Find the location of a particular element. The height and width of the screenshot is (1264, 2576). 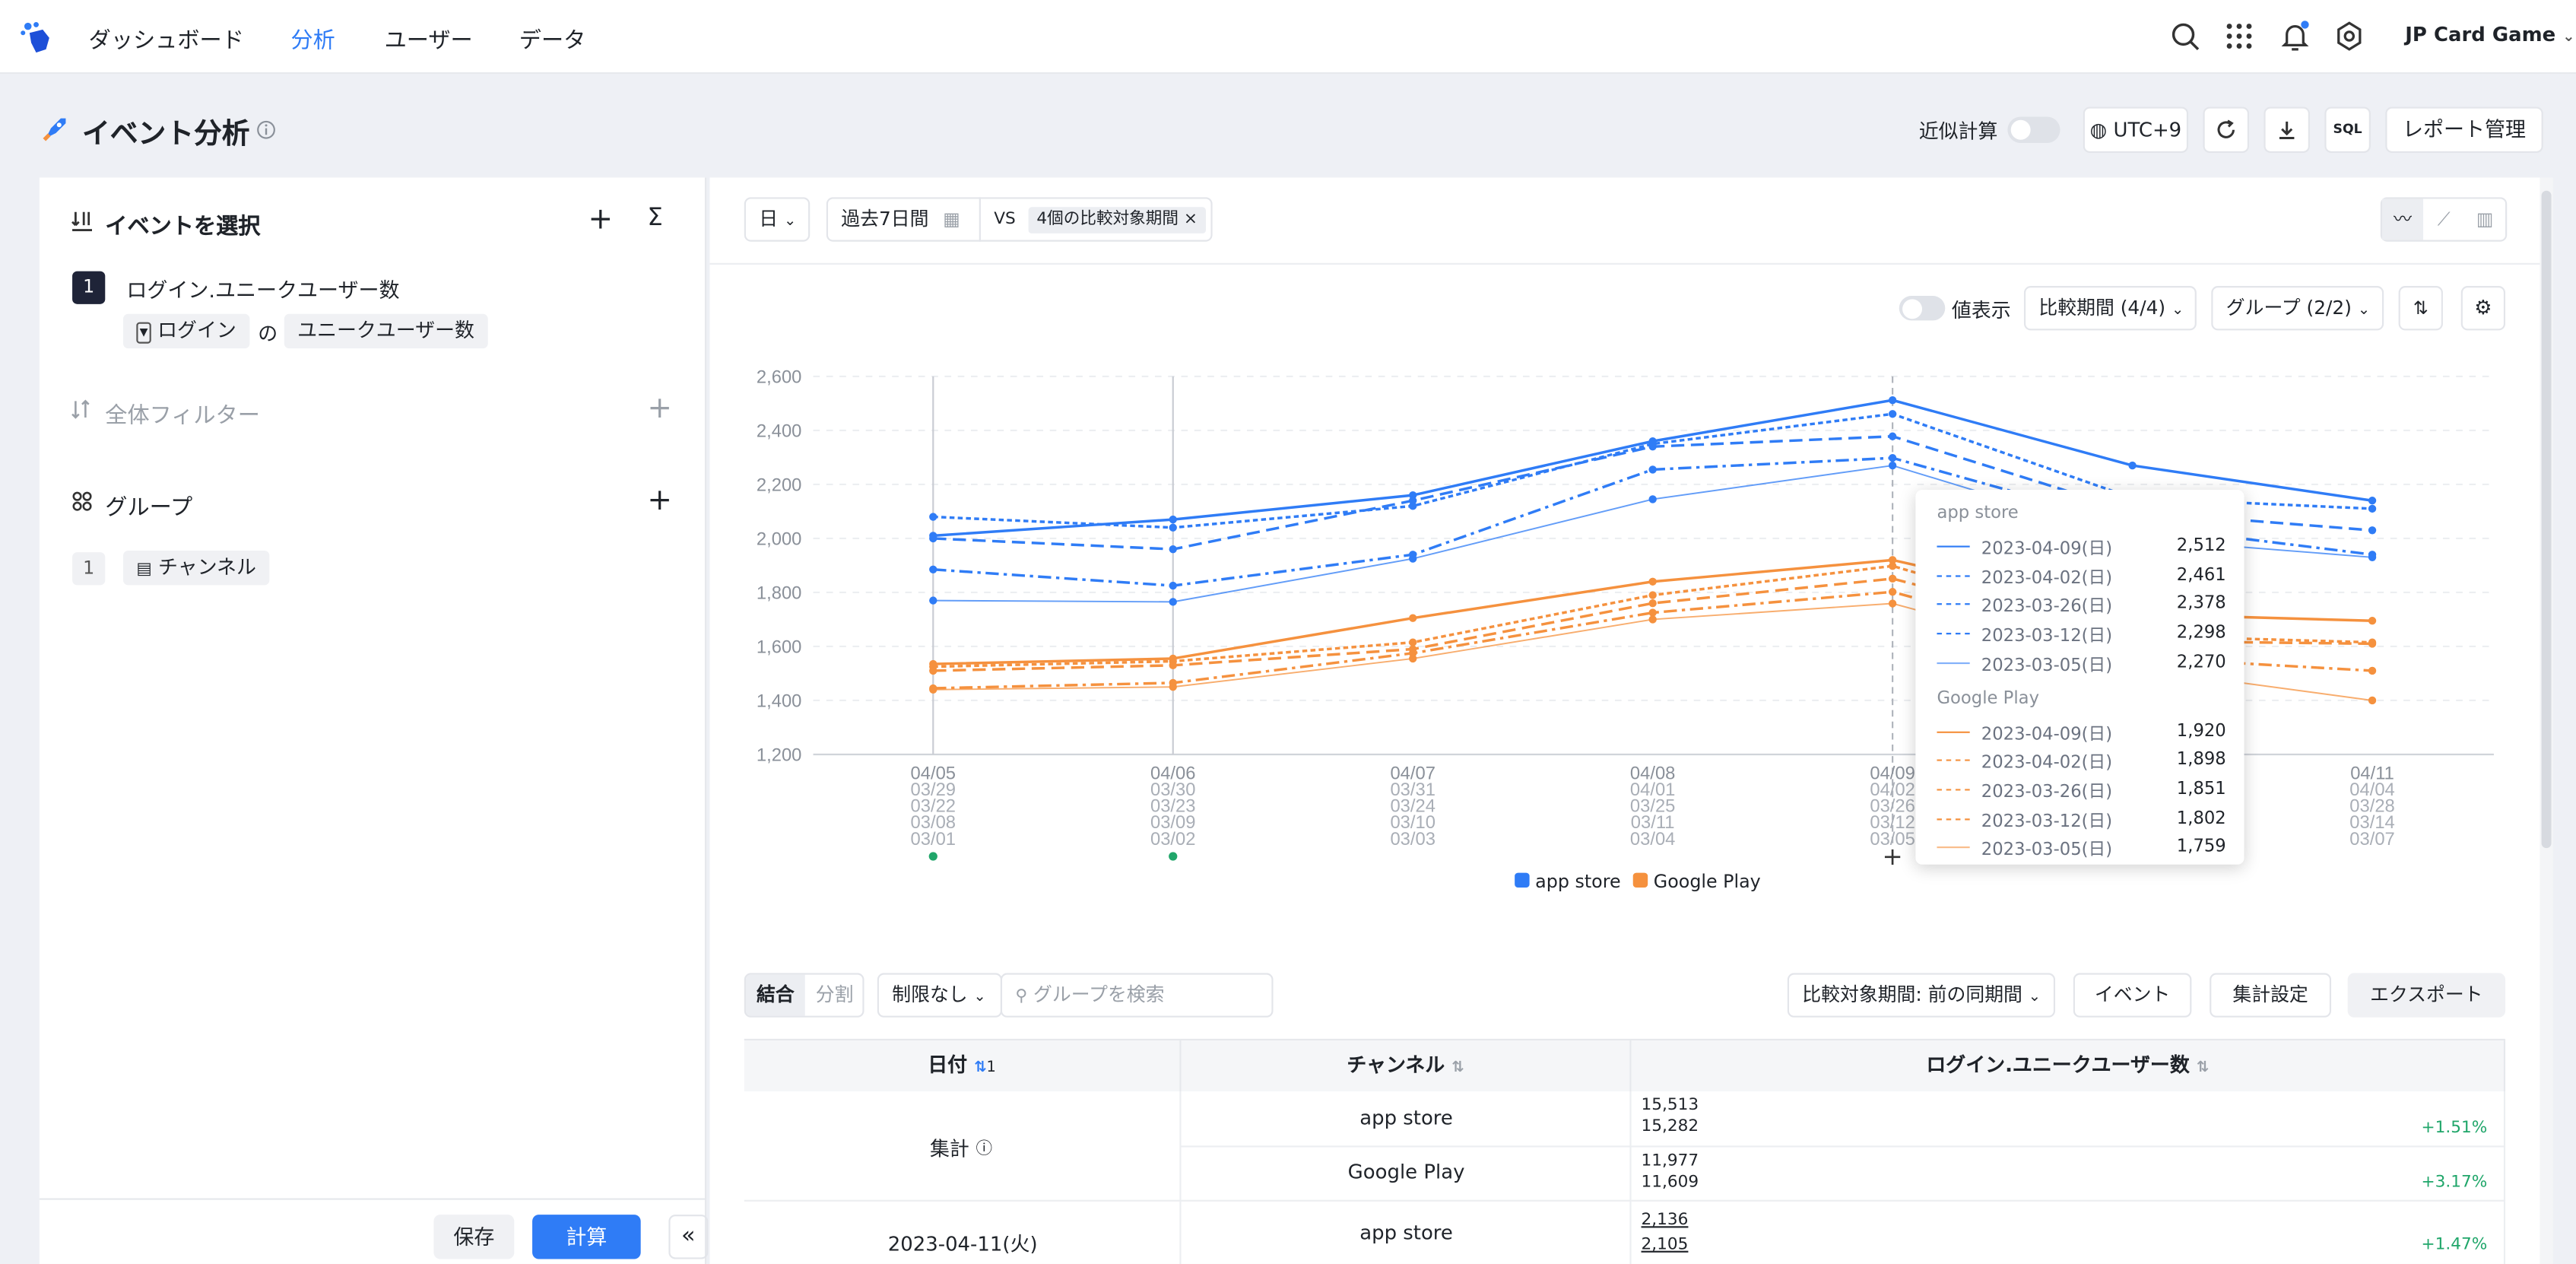

event-button: イベント is located at coordinates (2133, 995).